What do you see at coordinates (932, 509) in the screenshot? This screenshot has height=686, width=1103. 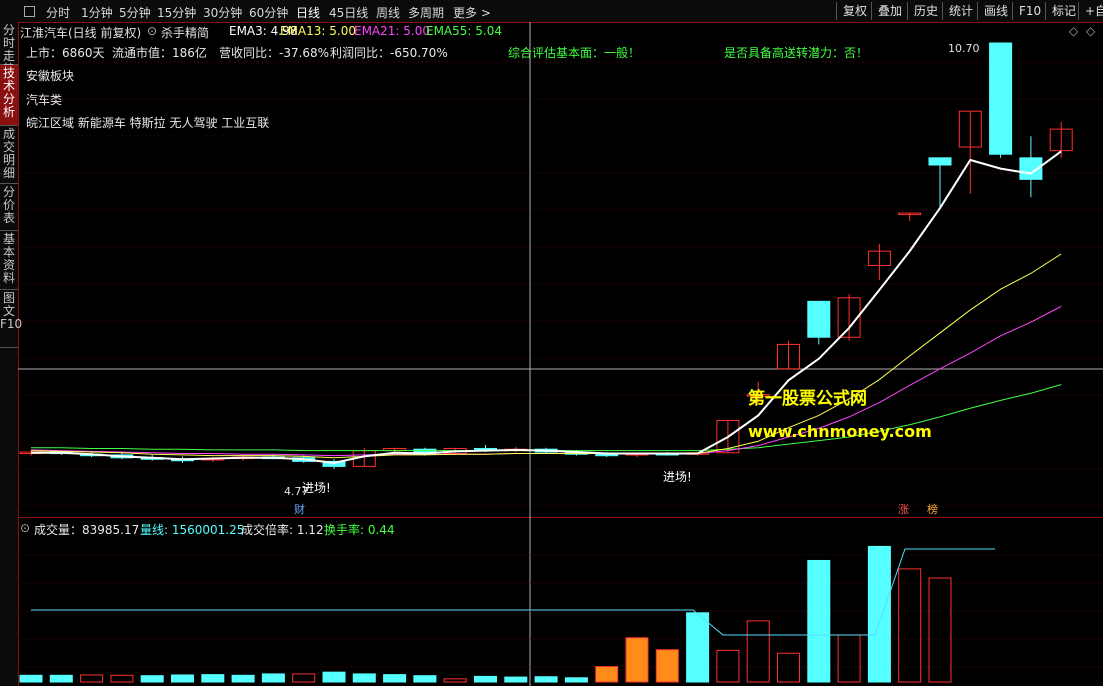 I see `ranking-marker: 榜` at bounding box center [932, 509].